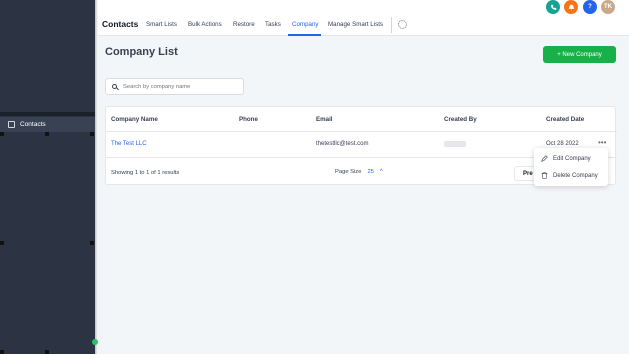 The width and height of the screenshot is (629, 354). I want to click on cell-created-by-redacted, so click(455, 144).